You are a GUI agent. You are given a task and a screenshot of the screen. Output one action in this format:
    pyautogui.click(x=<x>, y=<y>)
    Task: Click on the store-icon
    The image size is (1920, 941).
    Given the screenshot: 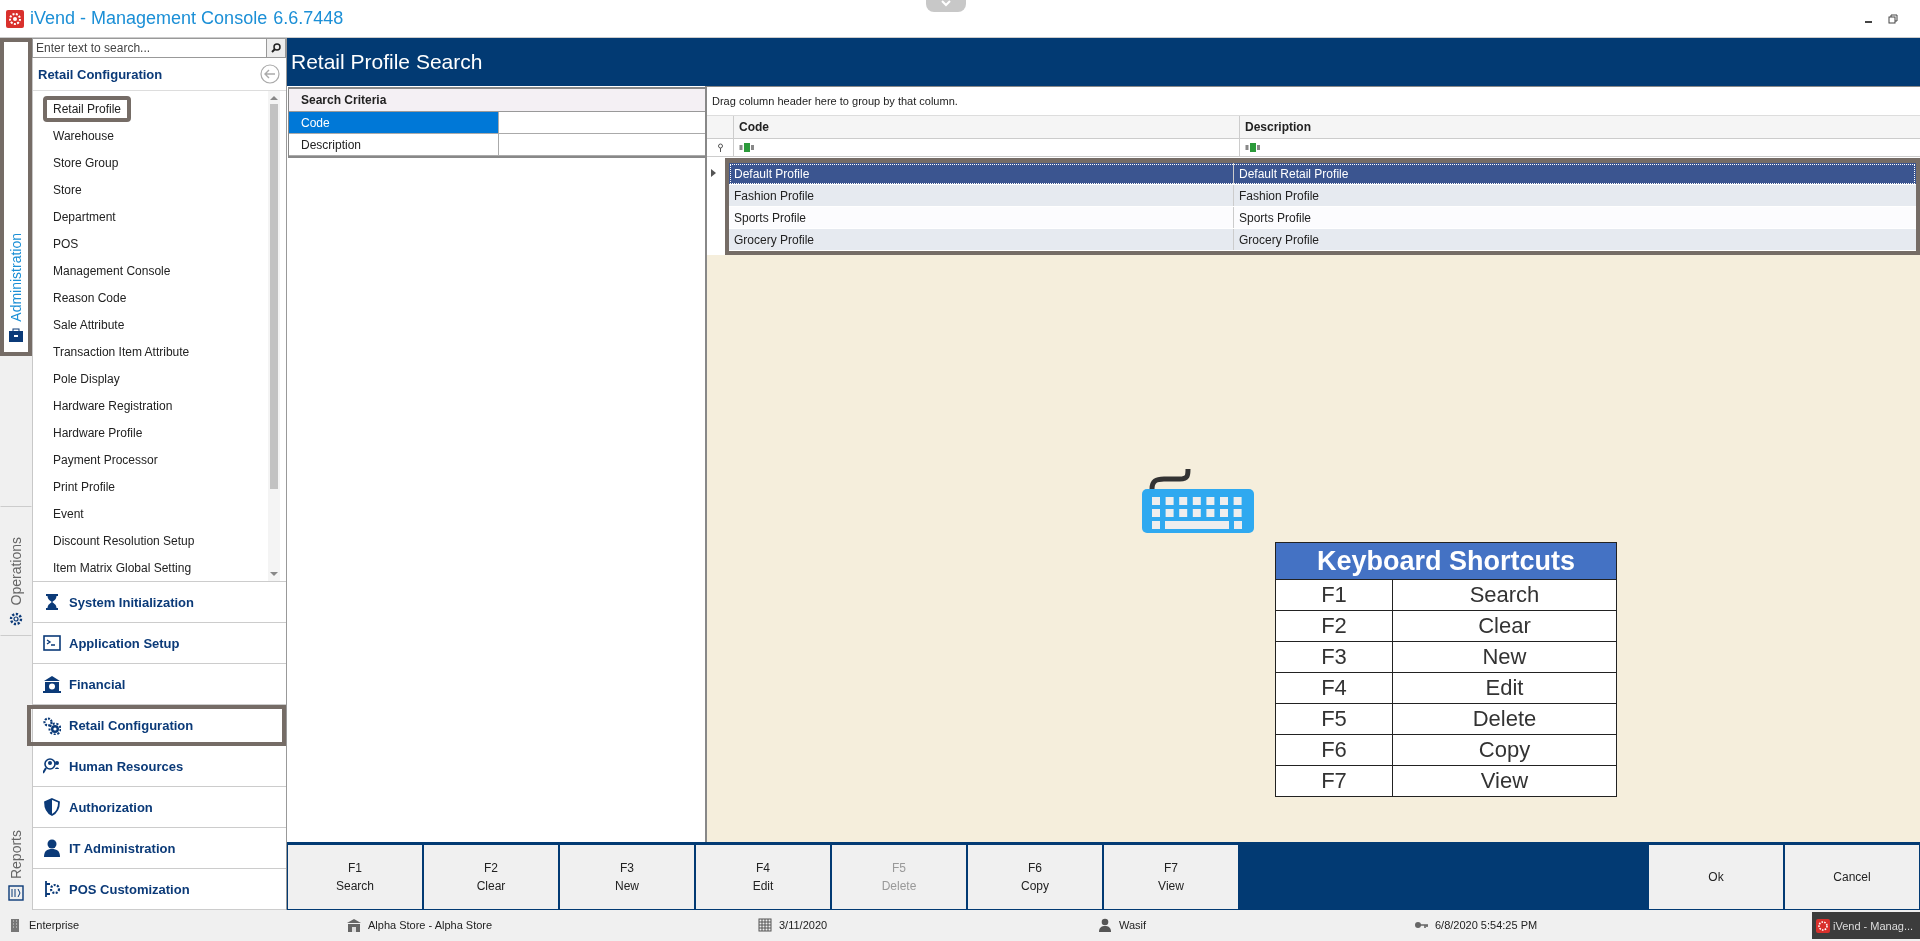 What is the action you would take?
    pyautogui.click(x=354, y=925)
    